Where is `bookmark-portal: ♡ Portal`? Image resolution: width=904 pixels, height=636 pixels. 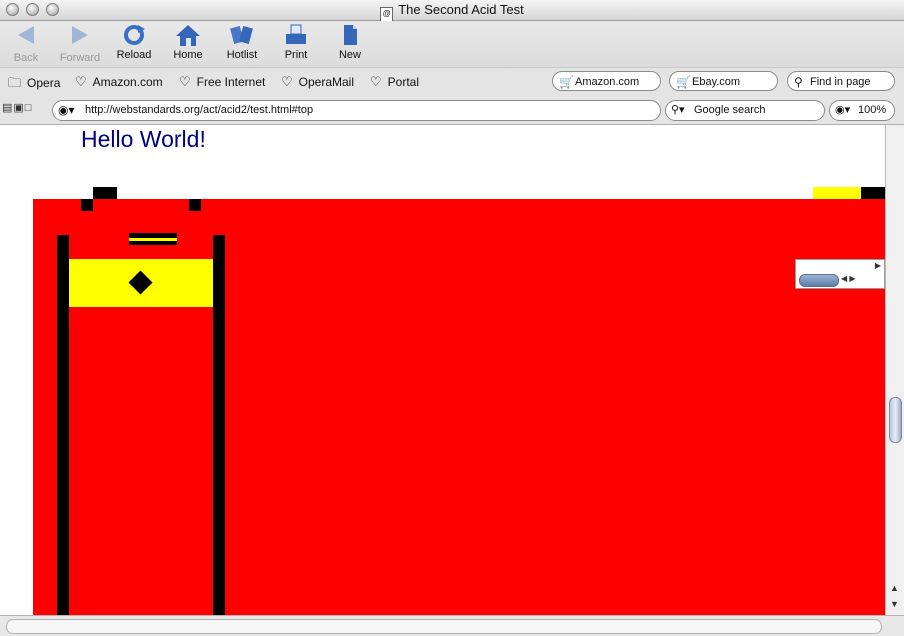
bookmark-portal: ♡ Portal is located at coordinates (394, 82).